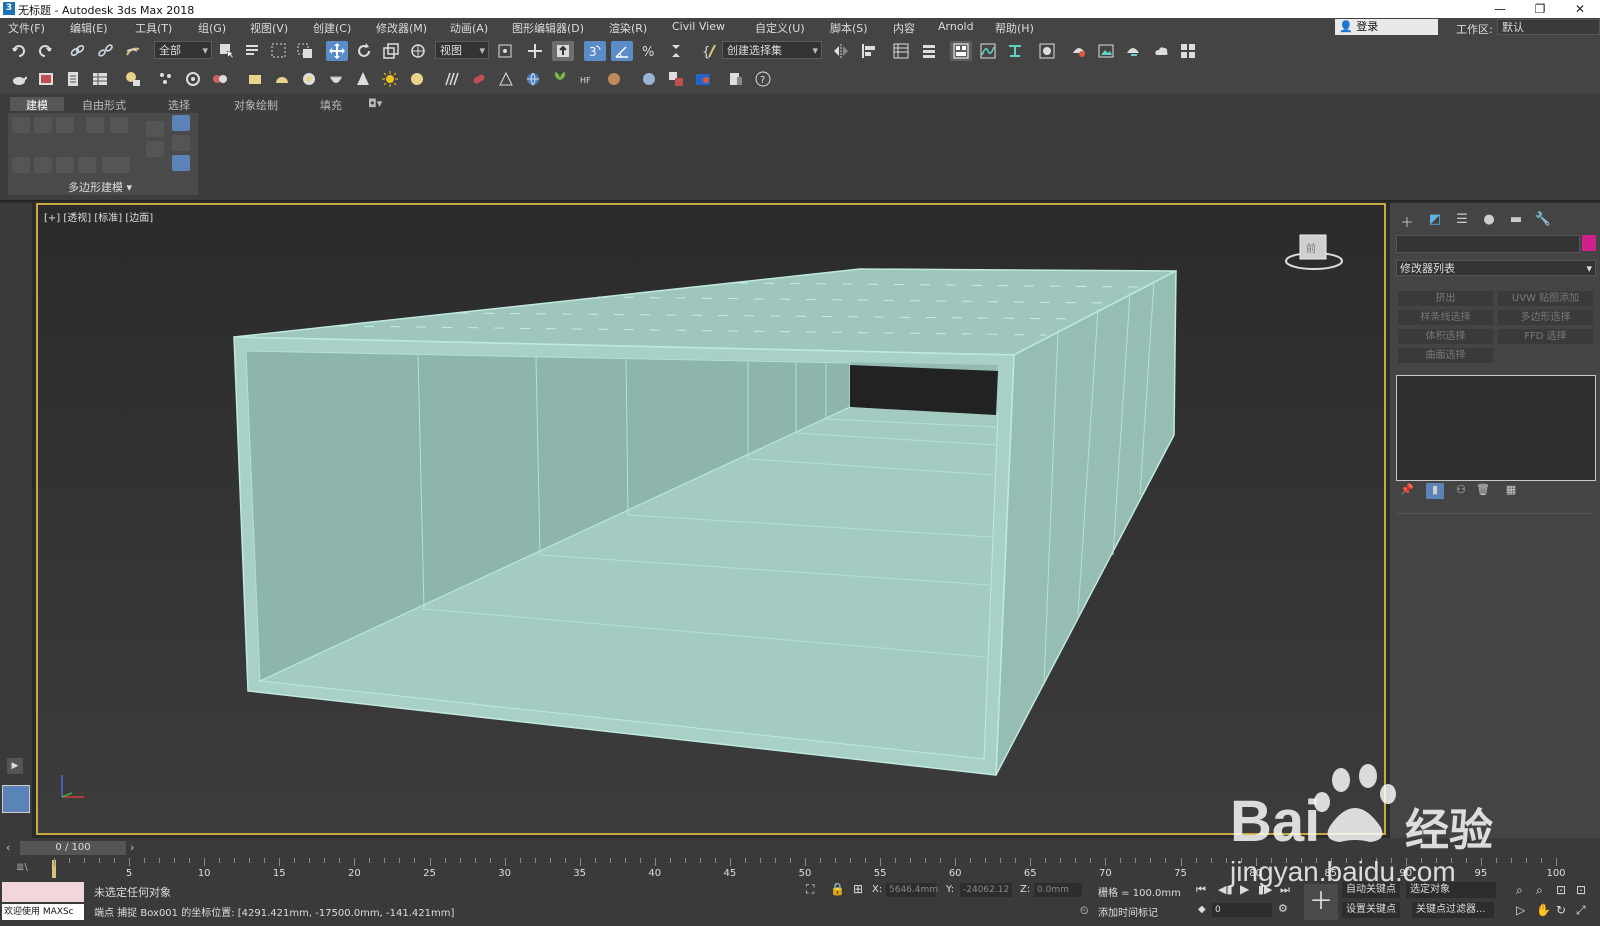 The height and width of the screenshot is (926, 1600). What do you see at coordinates (506, 79) in the screenshot?
I see `measure-icon` at bounding box center [506, 79].